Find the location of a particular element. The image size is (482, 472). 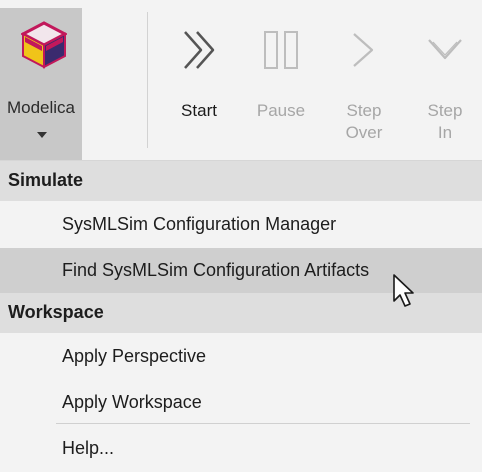

menu-item-label: Apply Workspace is located at coordinates (132, 402).